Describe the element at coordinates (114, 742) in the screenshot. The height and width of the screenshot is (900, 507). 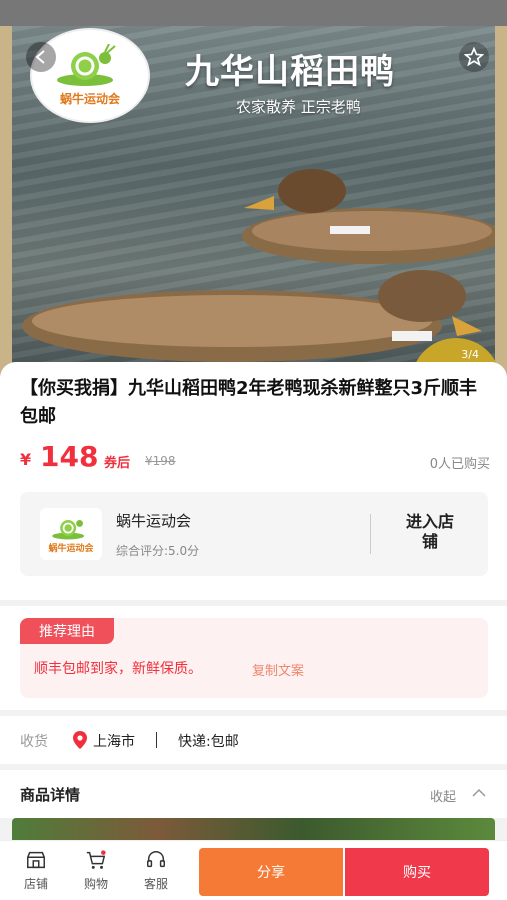
I see `shipping-city: 上海市` at that location.